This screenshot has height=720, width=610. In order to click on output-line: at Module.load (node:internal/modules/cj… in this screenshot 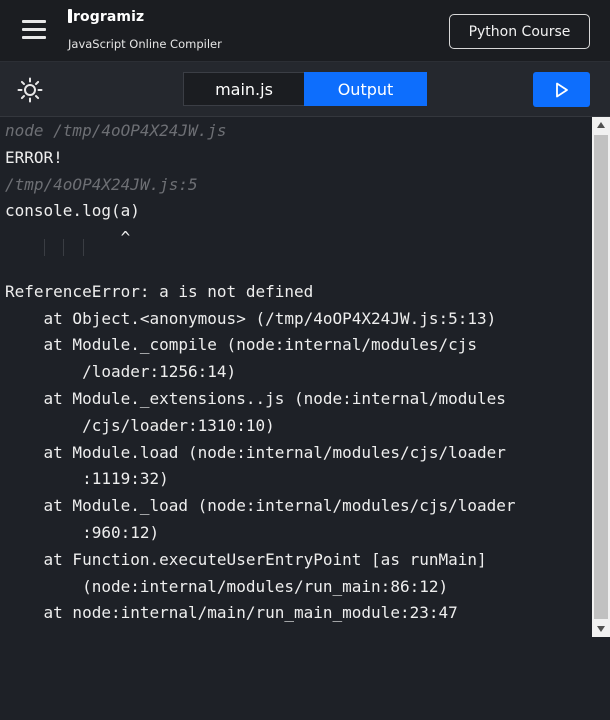, I will do `click(255, 452)`.